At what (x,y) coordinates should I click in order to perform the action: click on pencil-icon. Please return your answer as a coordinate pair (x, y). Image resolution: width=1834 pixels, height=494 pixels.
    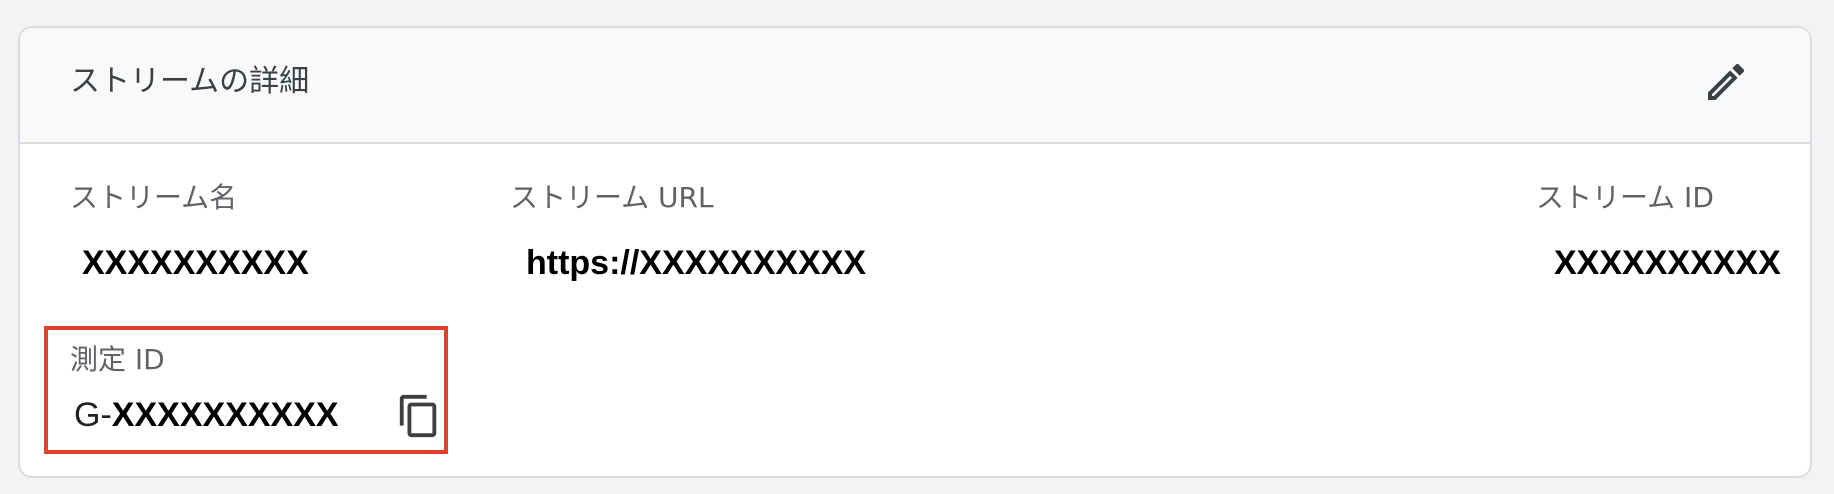
    Looking at the image, I should click on (1726, 81).